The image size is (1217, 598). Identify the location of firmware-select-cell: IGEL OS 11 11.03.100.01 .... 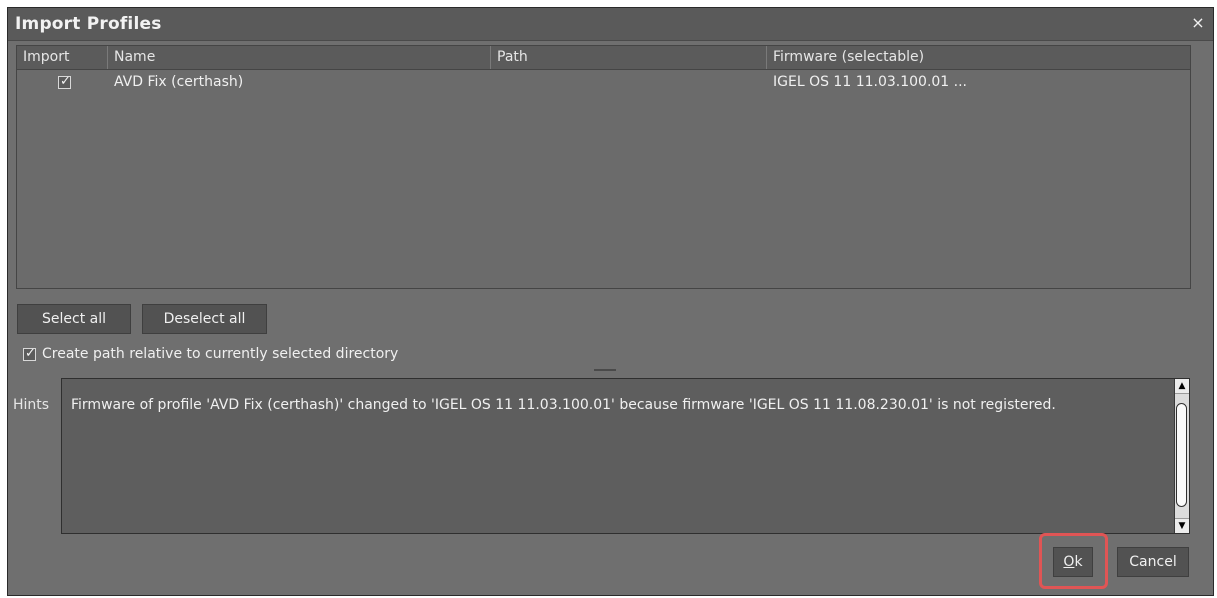
(979, 82).